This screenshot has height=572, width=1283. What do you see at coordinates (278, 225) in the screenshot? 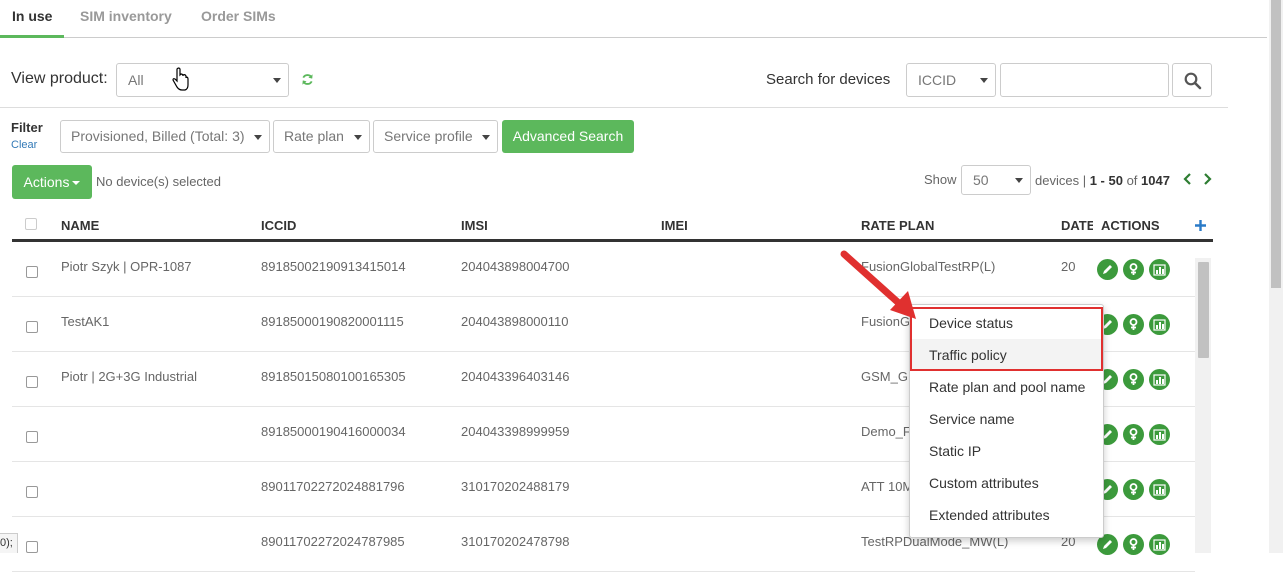
I see `column-header-iccid: ICCID` at bounding box center [278, 225].